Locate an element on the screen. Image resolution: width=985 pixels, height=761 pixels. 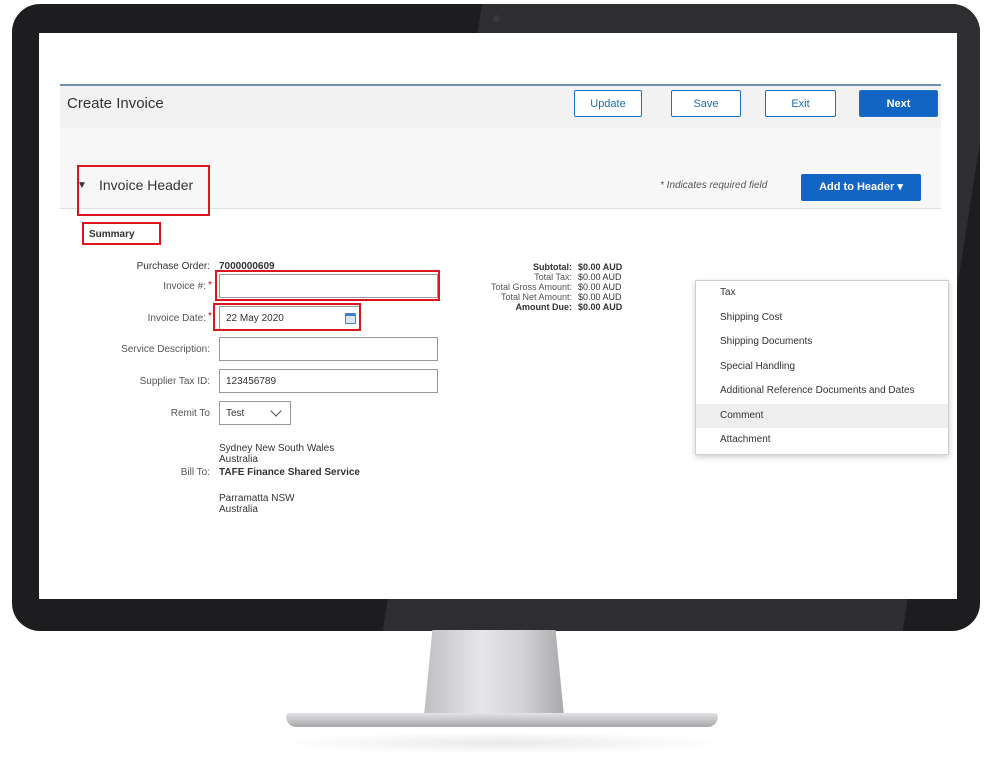
bill-to-address: Parramatta NSW Australia is located at coordinates (257, 504).